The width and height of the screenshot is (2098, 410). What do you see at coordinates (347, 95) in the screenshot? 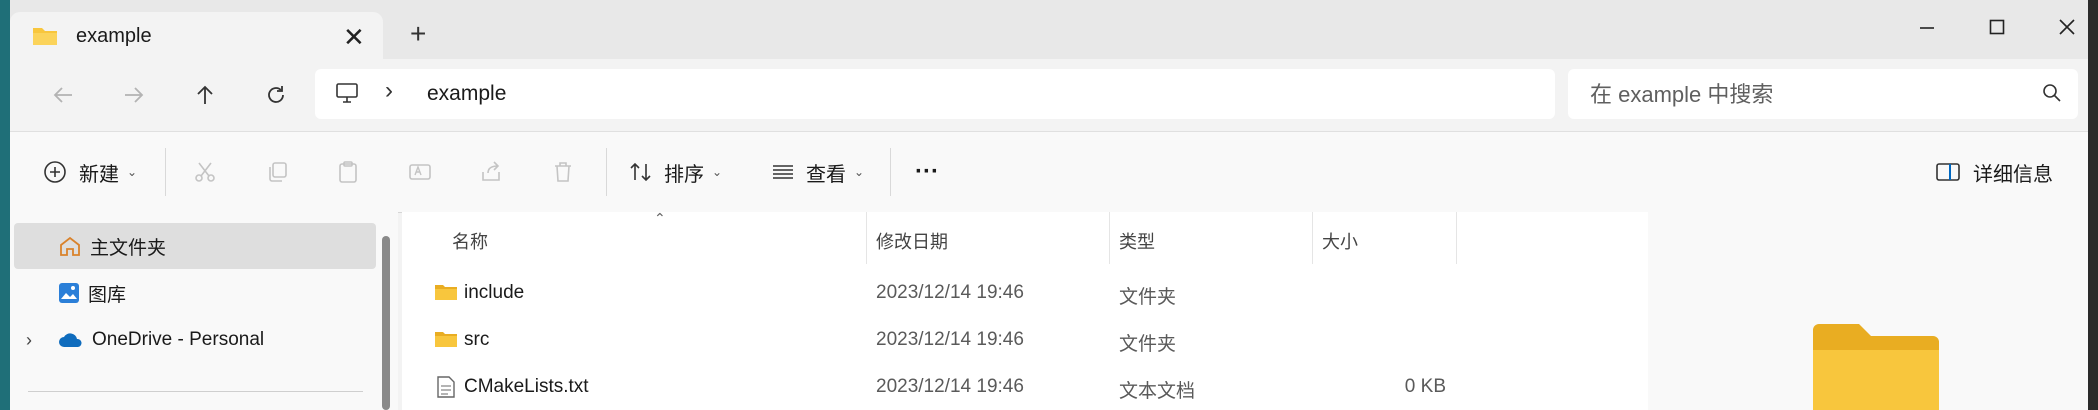
I see `this-pc-icon` at bounding box center [347, 95].